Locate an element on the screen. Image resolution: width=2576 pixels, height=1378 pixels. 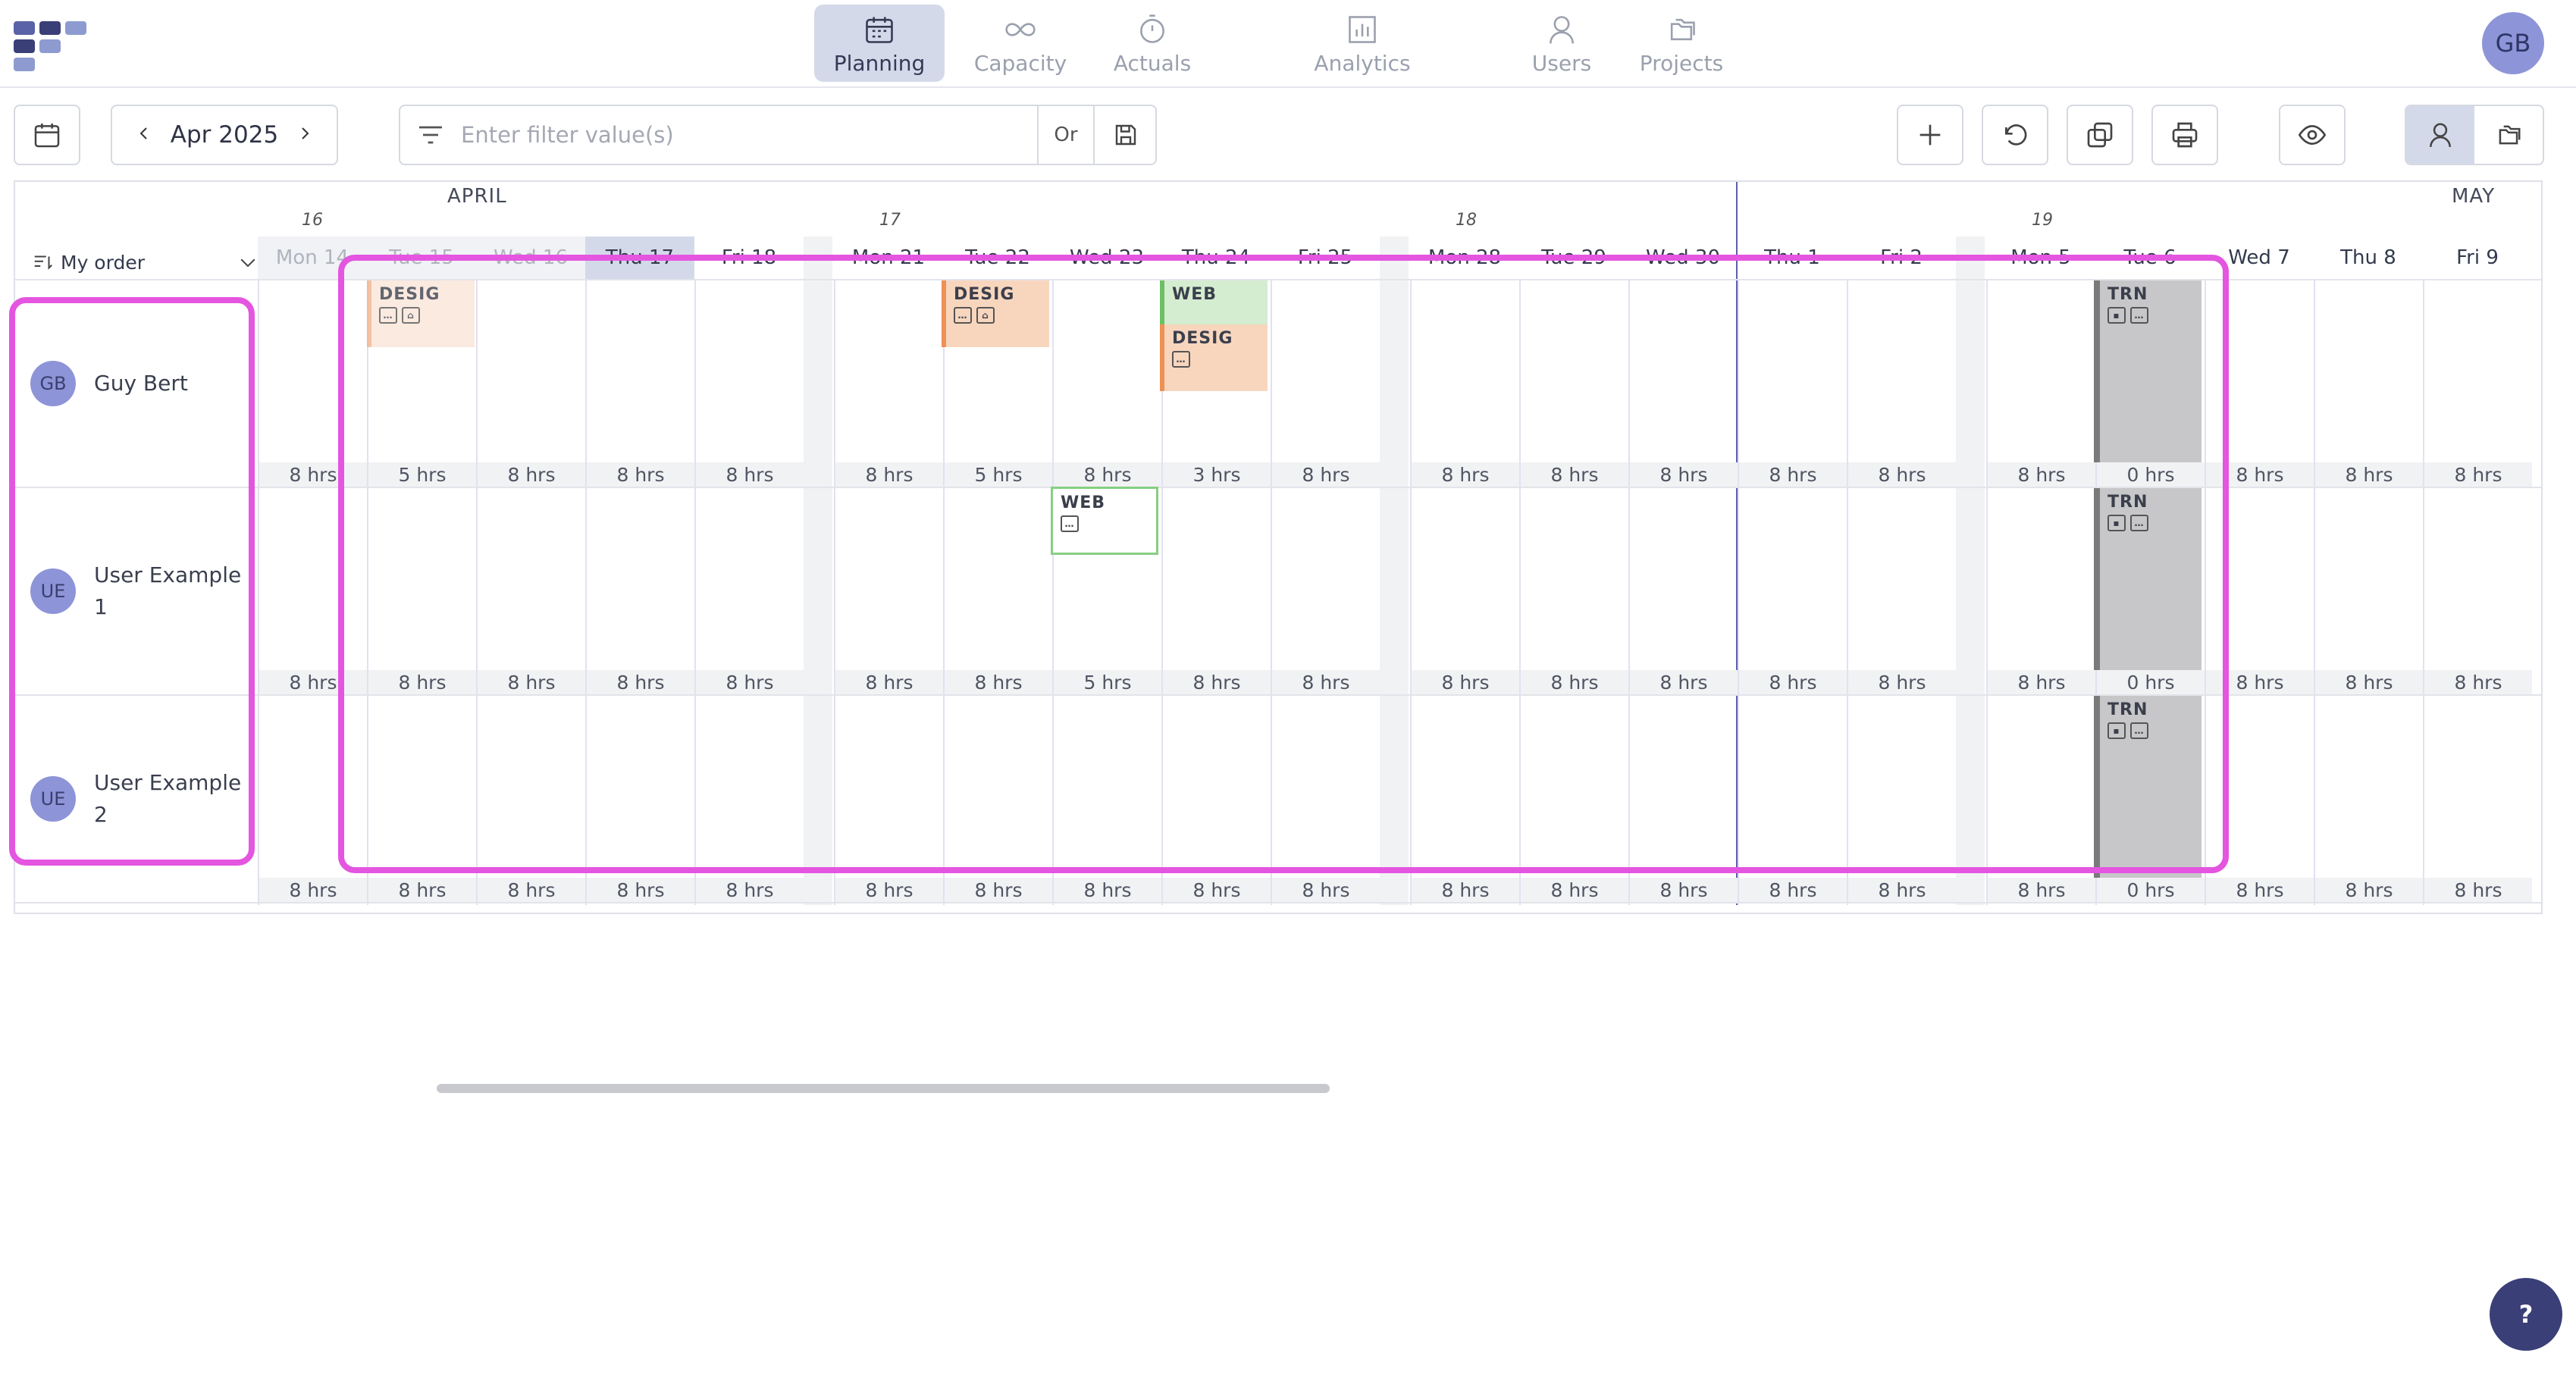
order-dropdown: My order is located at coordinates (145, 262).